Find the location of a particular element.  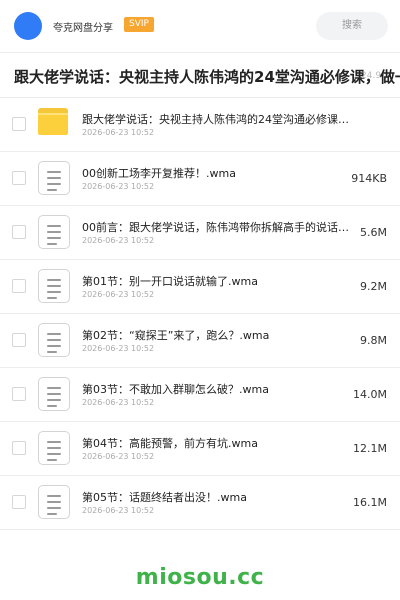

share-title-bar: 跟大佬学说话：央视主持人陈伟鸿的24堂沟通必修课，做一 24.9 is located at coordinates (200, 75).